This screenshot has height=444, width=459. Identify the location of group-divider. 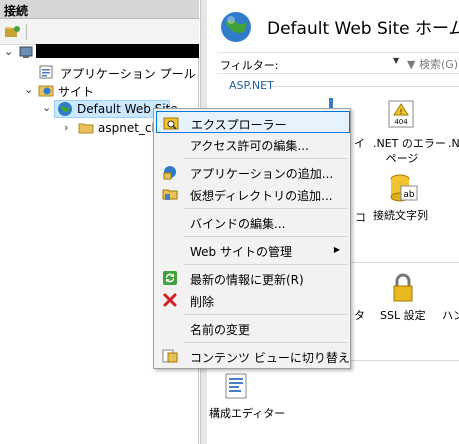
(365, 86).